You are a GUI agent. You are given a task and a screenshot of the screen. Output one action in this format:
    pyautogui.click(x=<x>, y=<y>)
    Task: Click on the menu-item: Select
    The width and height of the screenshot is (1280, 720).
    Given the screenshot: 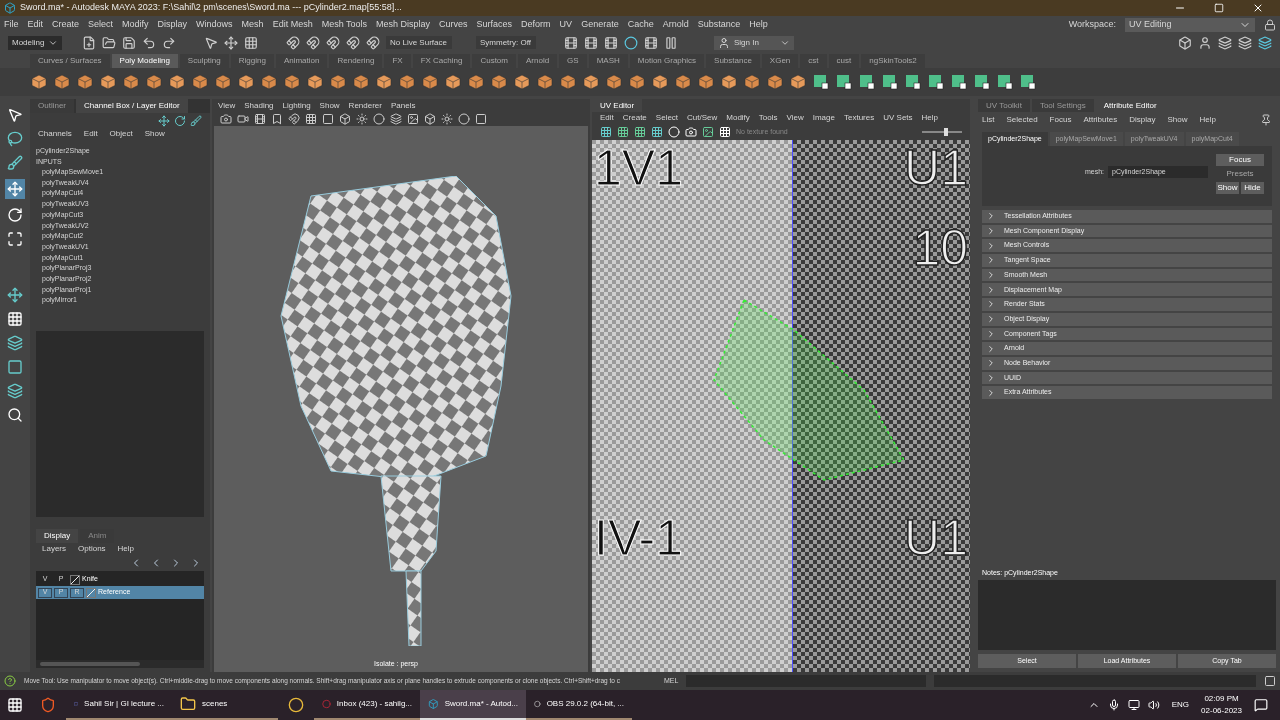 What is the action you would take?
    pyautogui.click(x=101, y=24)
    